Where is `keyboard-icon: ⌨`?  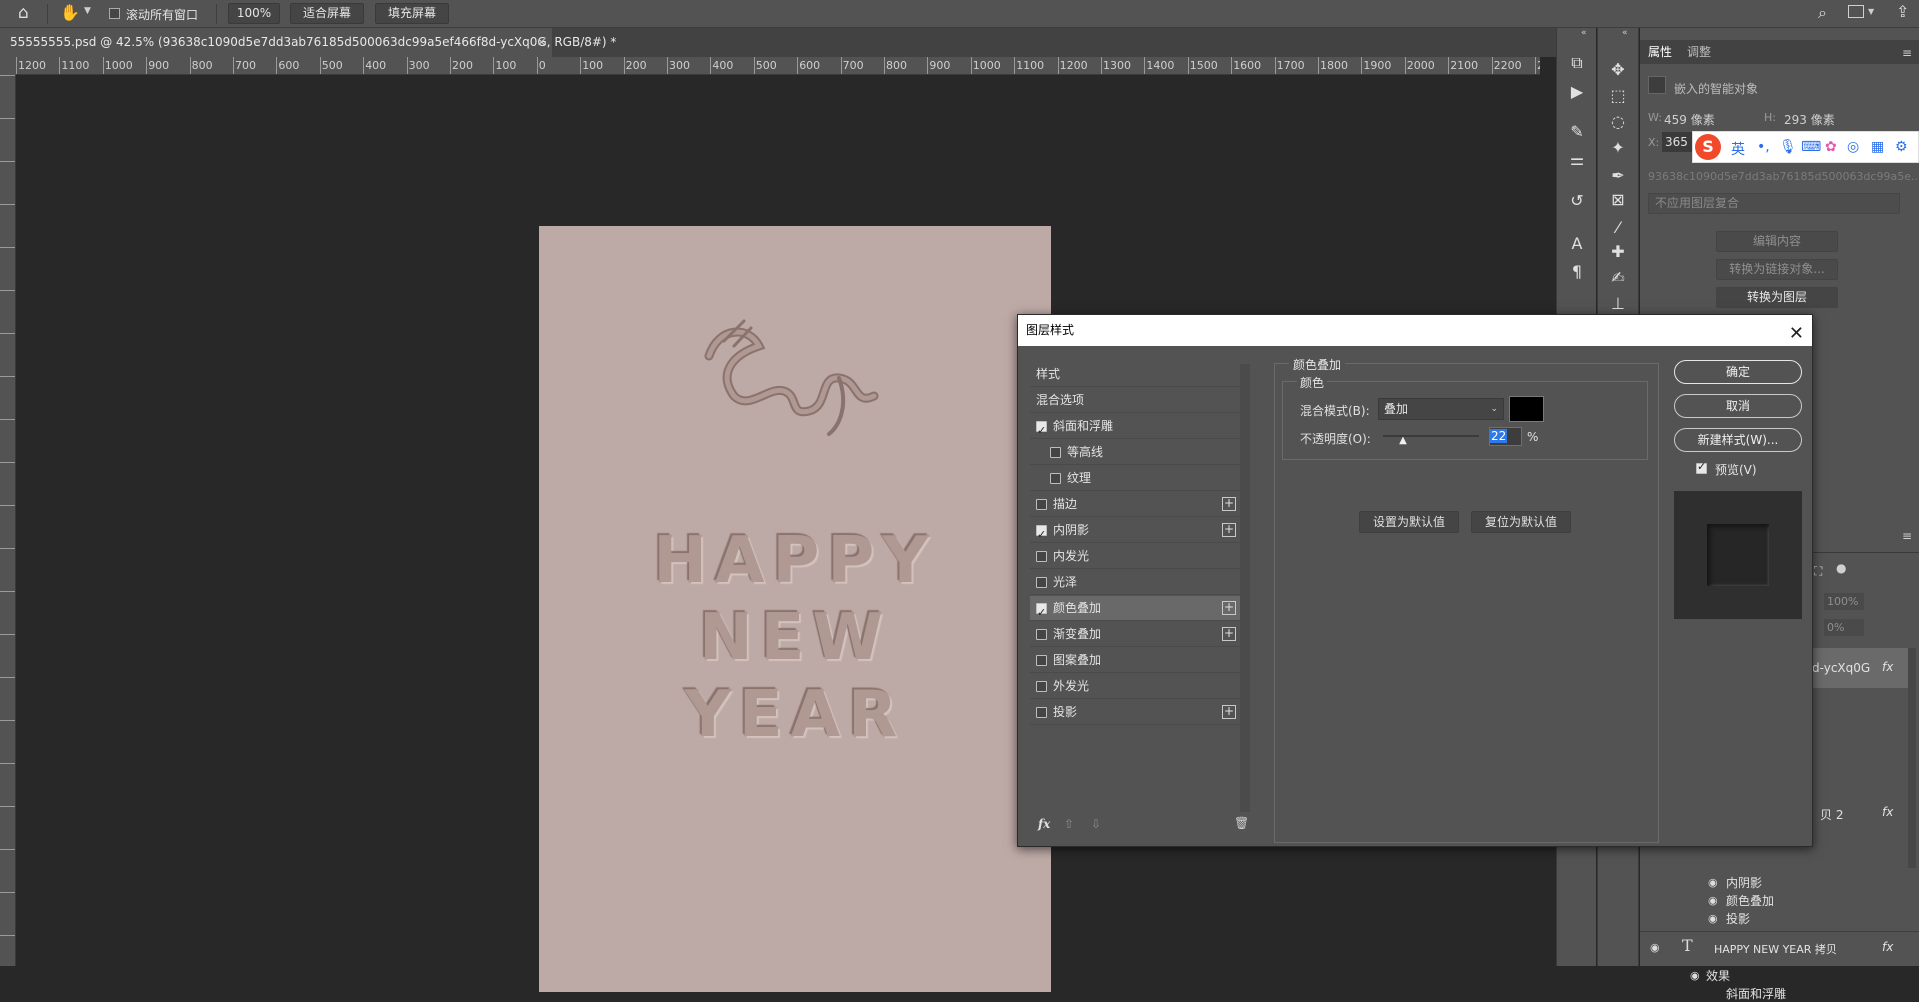
keyboard-icon: ⌨ is located at coordinates (1811, 147).